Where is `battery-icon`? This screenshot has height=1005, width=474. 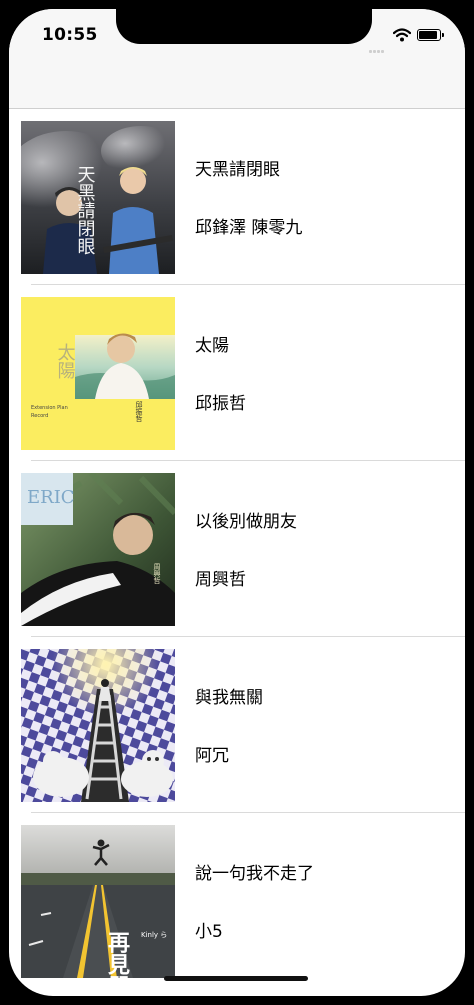
battery-icon is located at coordinates (430, 35).